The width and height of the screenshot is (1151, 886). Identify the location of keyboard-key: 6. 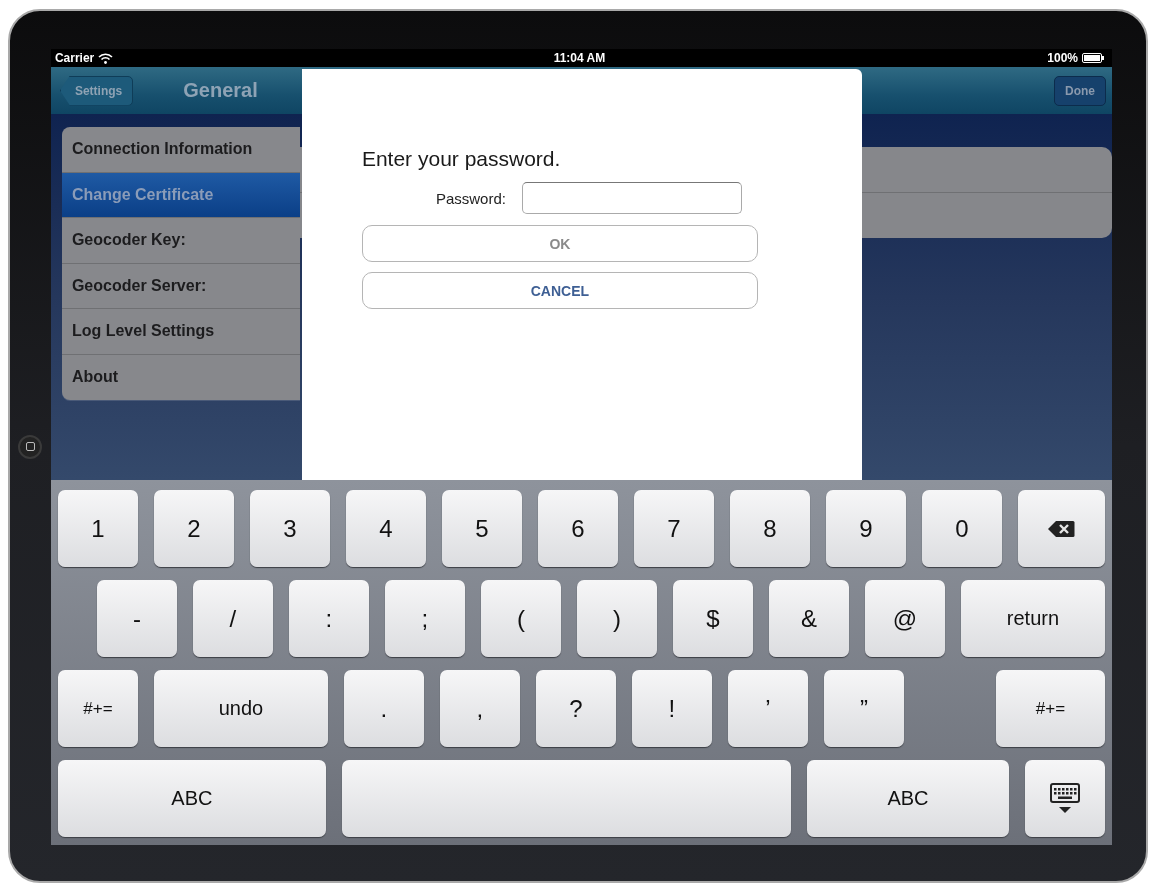
(577, 528).